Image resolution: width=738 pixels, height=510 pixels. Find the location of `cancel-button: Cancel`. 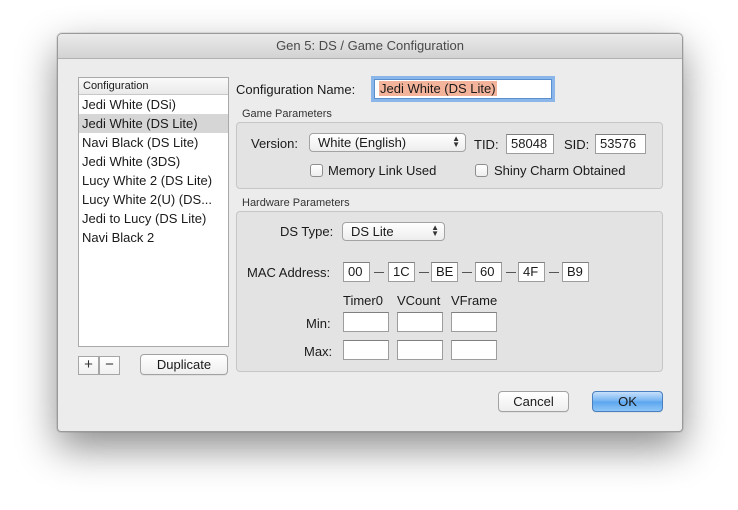

cancel-button: Cancel is located at coordinates (533, 401).